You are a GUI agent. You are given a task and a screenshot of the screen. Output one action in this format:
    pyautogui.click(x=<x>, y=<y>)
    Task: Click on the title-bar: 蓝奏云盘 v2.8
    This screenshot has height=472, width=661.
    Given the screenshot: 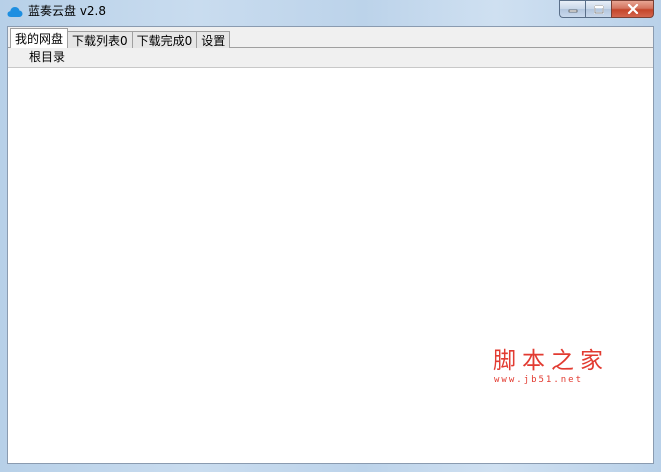 What is the action you would take?
    pyautogui.click(x=330, y=12)
    